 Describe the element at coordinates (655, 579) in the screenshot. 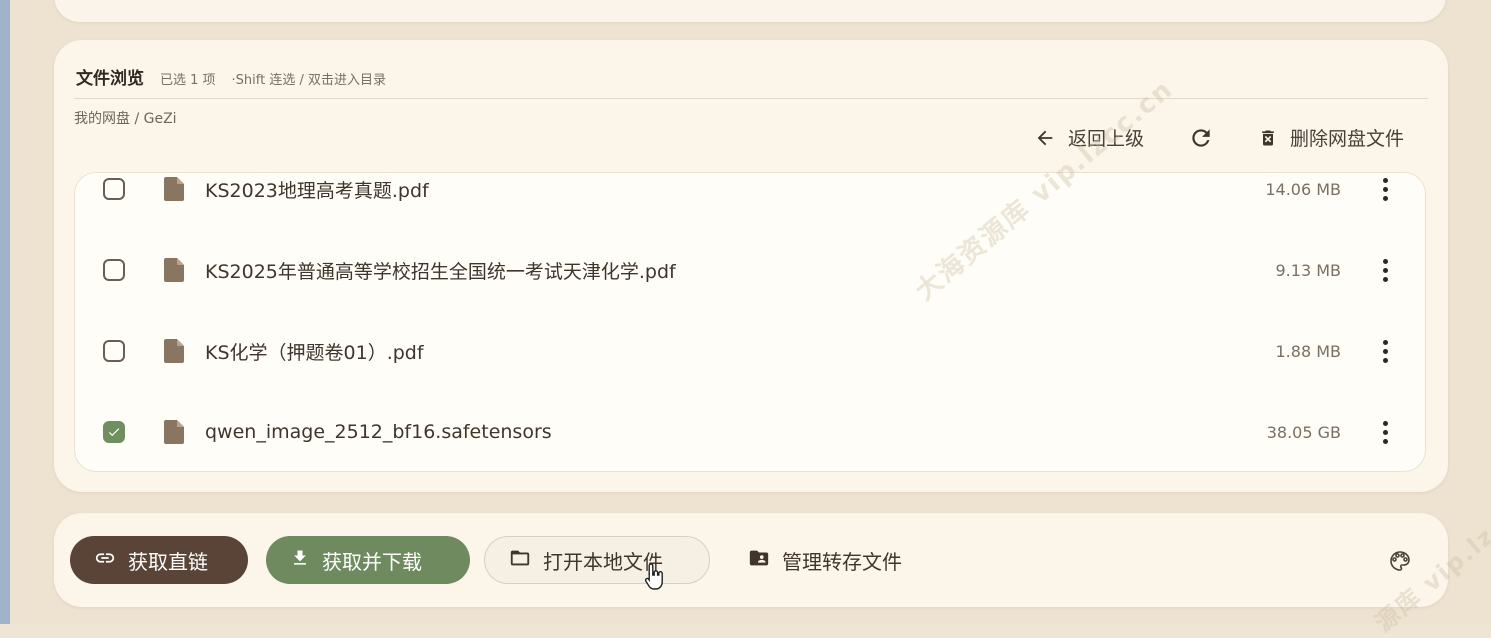

I see `mouse-cursor-icon` at that location.